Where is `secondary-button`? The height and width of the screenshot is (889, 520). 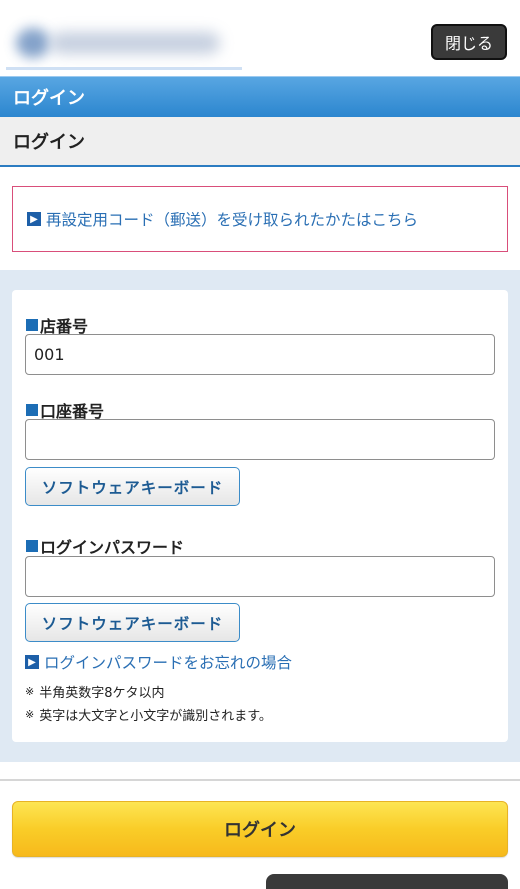
secondary-button is located at coordinates (387, 881).